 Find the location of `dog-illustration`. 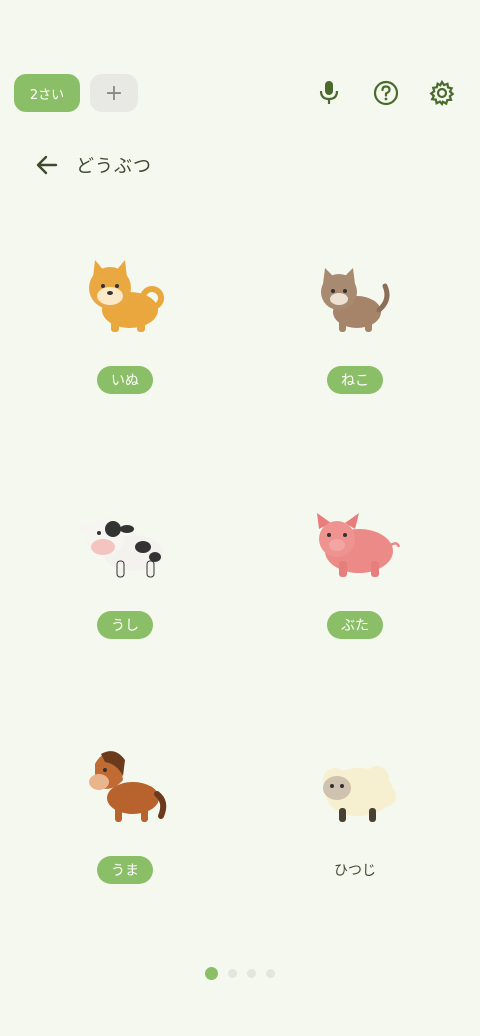

dog-illustration is located at coordinates (126, 296).